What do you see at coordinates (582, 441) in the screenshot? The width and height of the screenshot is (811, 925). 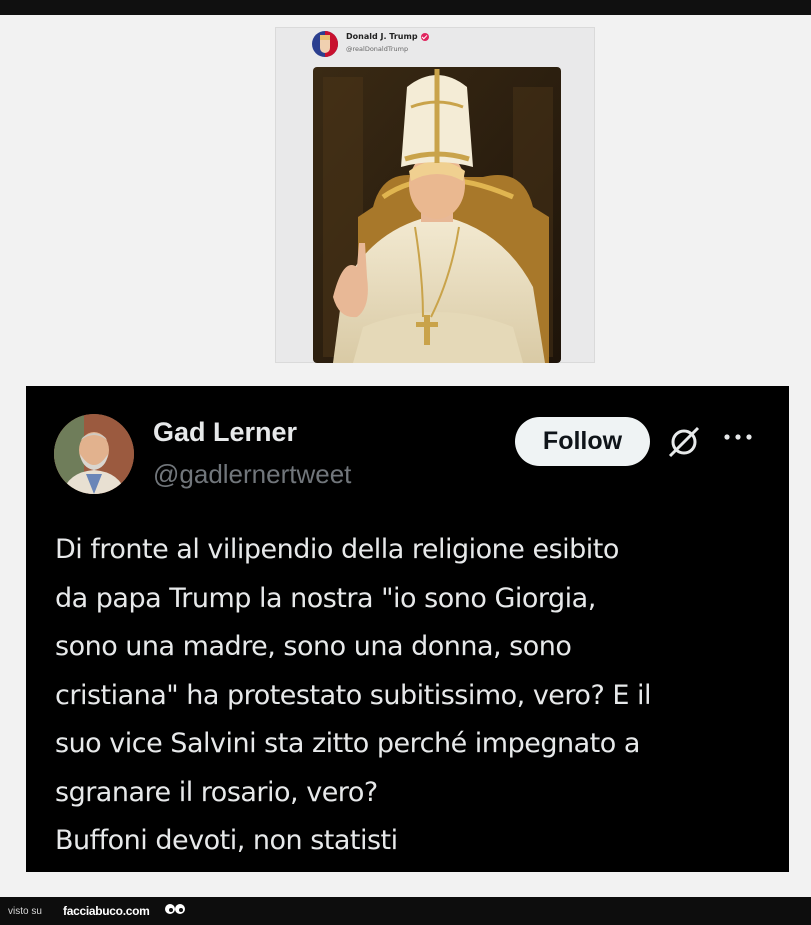 I see `follow-button: Follow` at bounding box center [582, 441].